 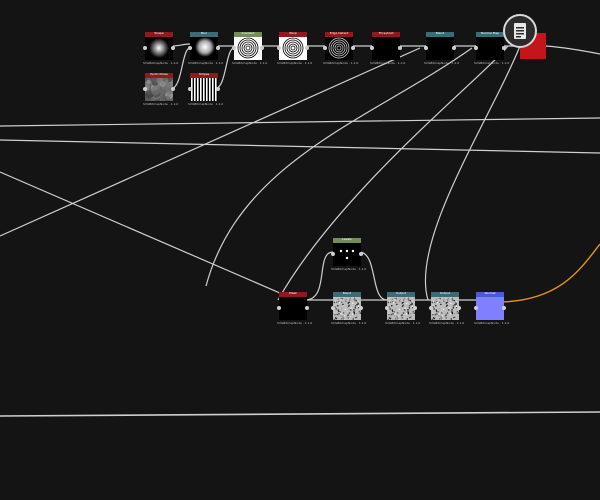 I want to click on graph-node: Warp SVGBitmapNode · 1.1.0, so click(x=294, y=48).